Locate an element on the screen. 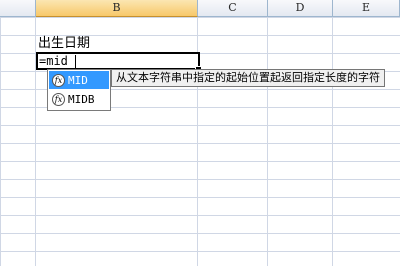  column-header-b: B is located at coordinates (117, 8).